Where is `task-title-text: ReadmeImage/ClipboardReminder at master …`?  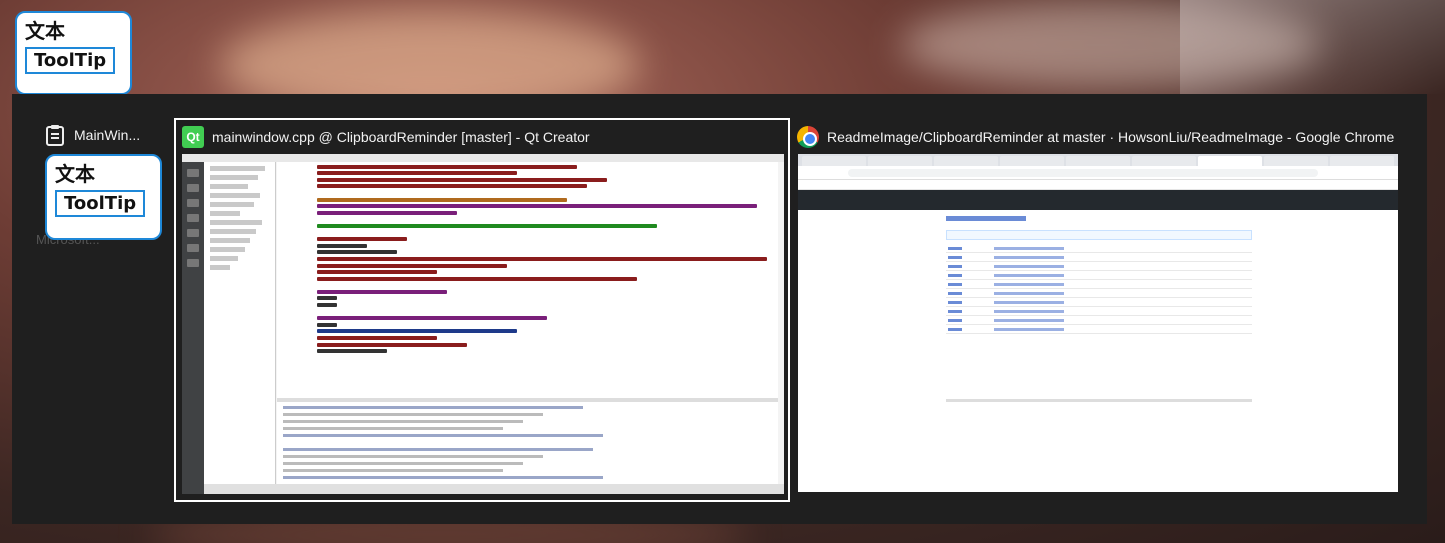 task-title-text: ReadmeImage/ClipboardReminder at master … is located at coordinates (1111, 137).